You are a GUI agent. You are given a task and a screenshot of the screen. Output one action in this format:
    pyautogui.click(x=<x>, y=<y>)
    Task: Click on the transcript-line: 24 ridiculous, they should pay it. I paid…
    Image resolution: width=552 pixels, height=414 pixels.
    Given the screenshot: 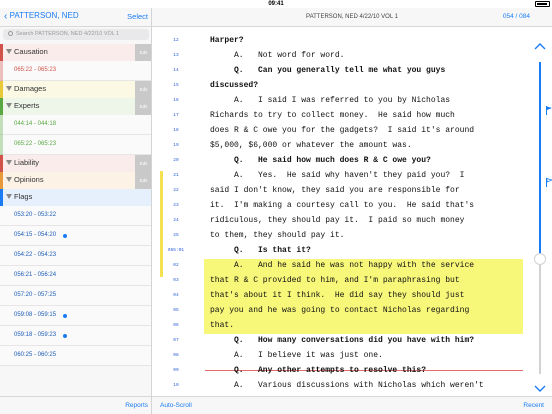 What is the action you would take?
    pyautogui.click(x=352, y=221)
    